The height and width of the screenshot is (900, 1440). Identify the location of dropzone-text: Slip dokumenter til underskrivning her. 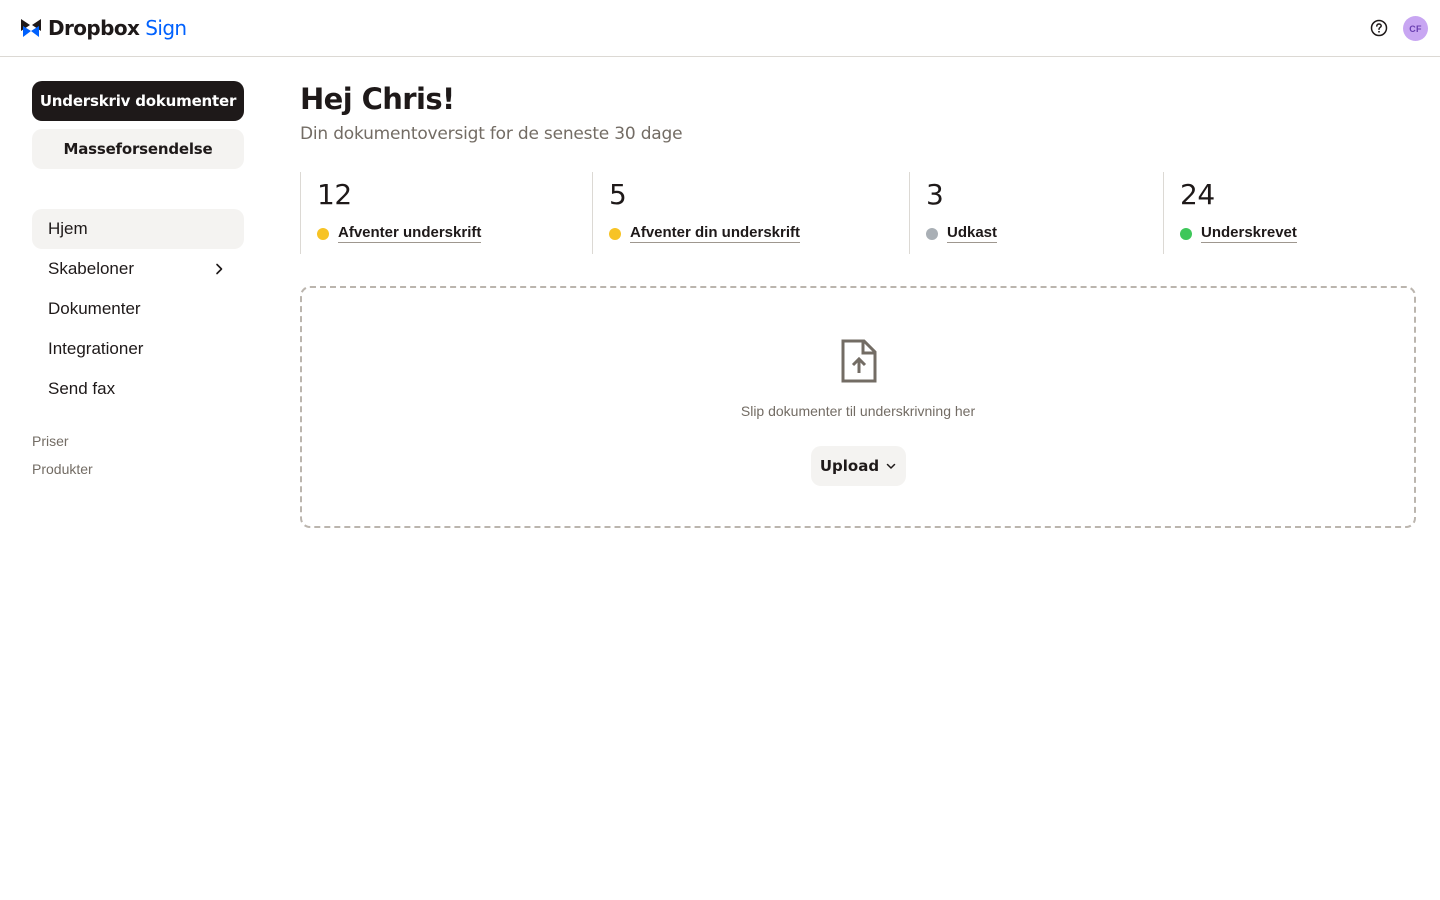
(858, 411).